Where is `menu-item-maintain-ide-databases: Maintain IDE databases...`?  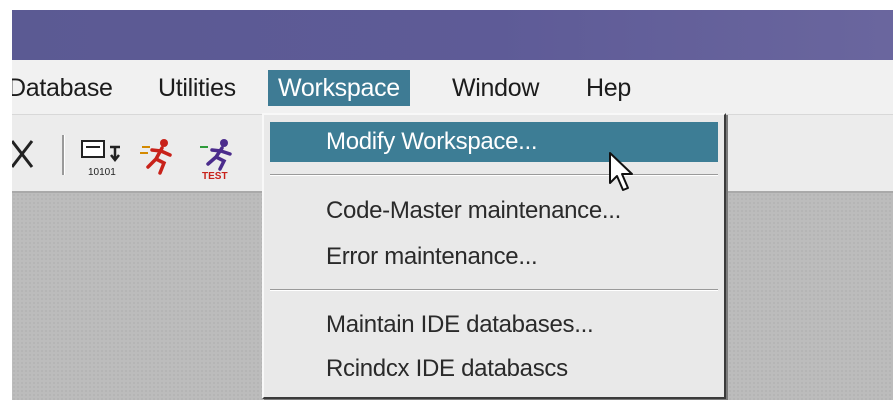 menu-item-maintain-ide-databases: Maintain IDE databases... is located at coordinates (494, 325).